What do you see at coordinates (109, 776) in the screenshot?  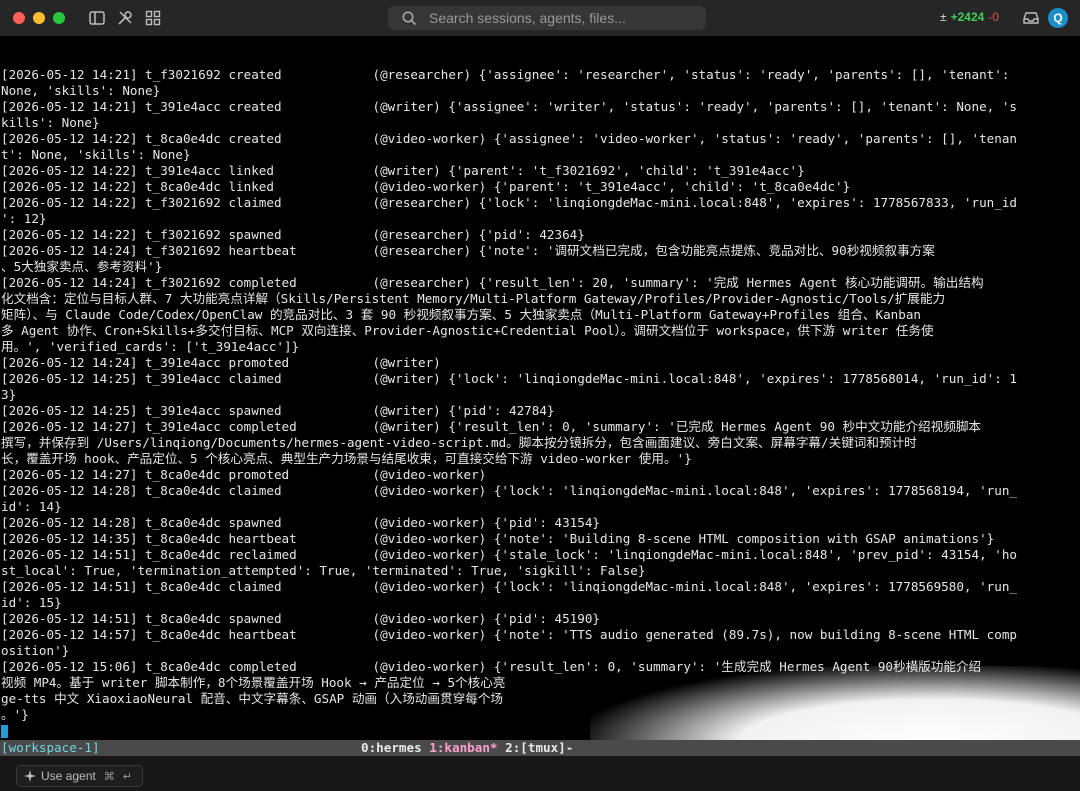 I see `shortcut-command-icon: ⌘` at bounding box center [109, 776].